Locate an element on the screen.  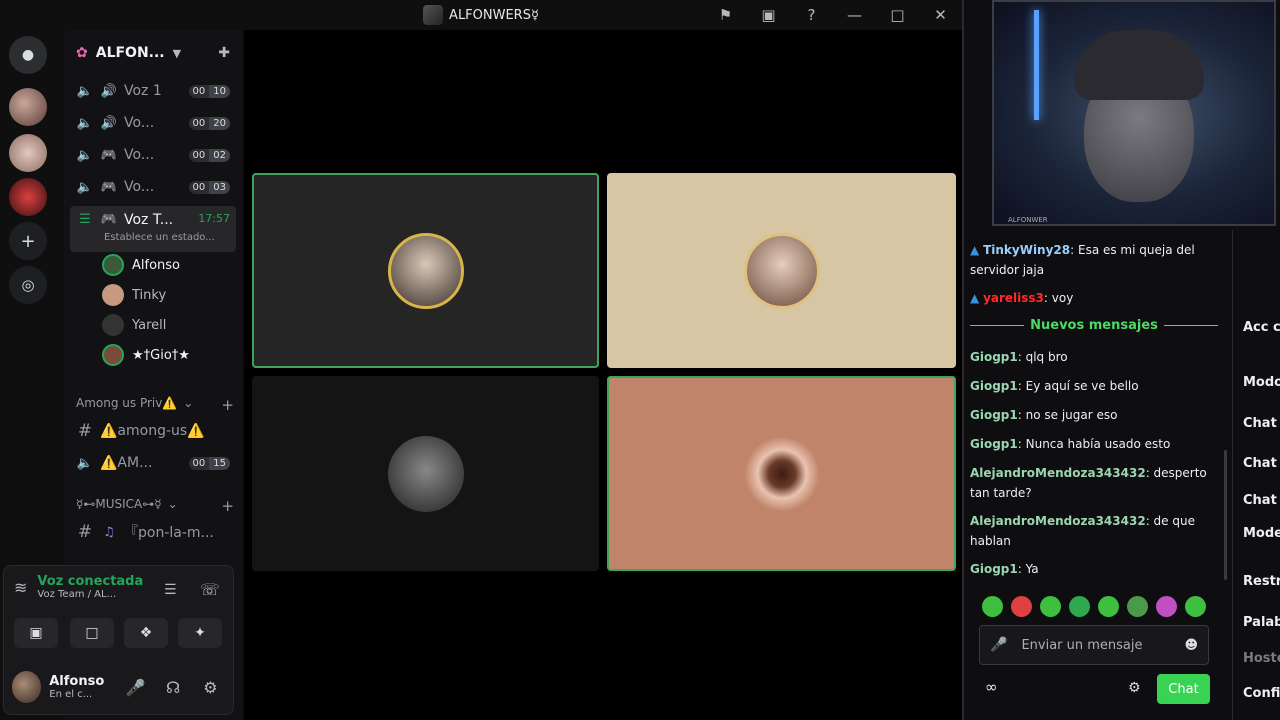
count-limit: 03 is located at coordinates (219, 187).